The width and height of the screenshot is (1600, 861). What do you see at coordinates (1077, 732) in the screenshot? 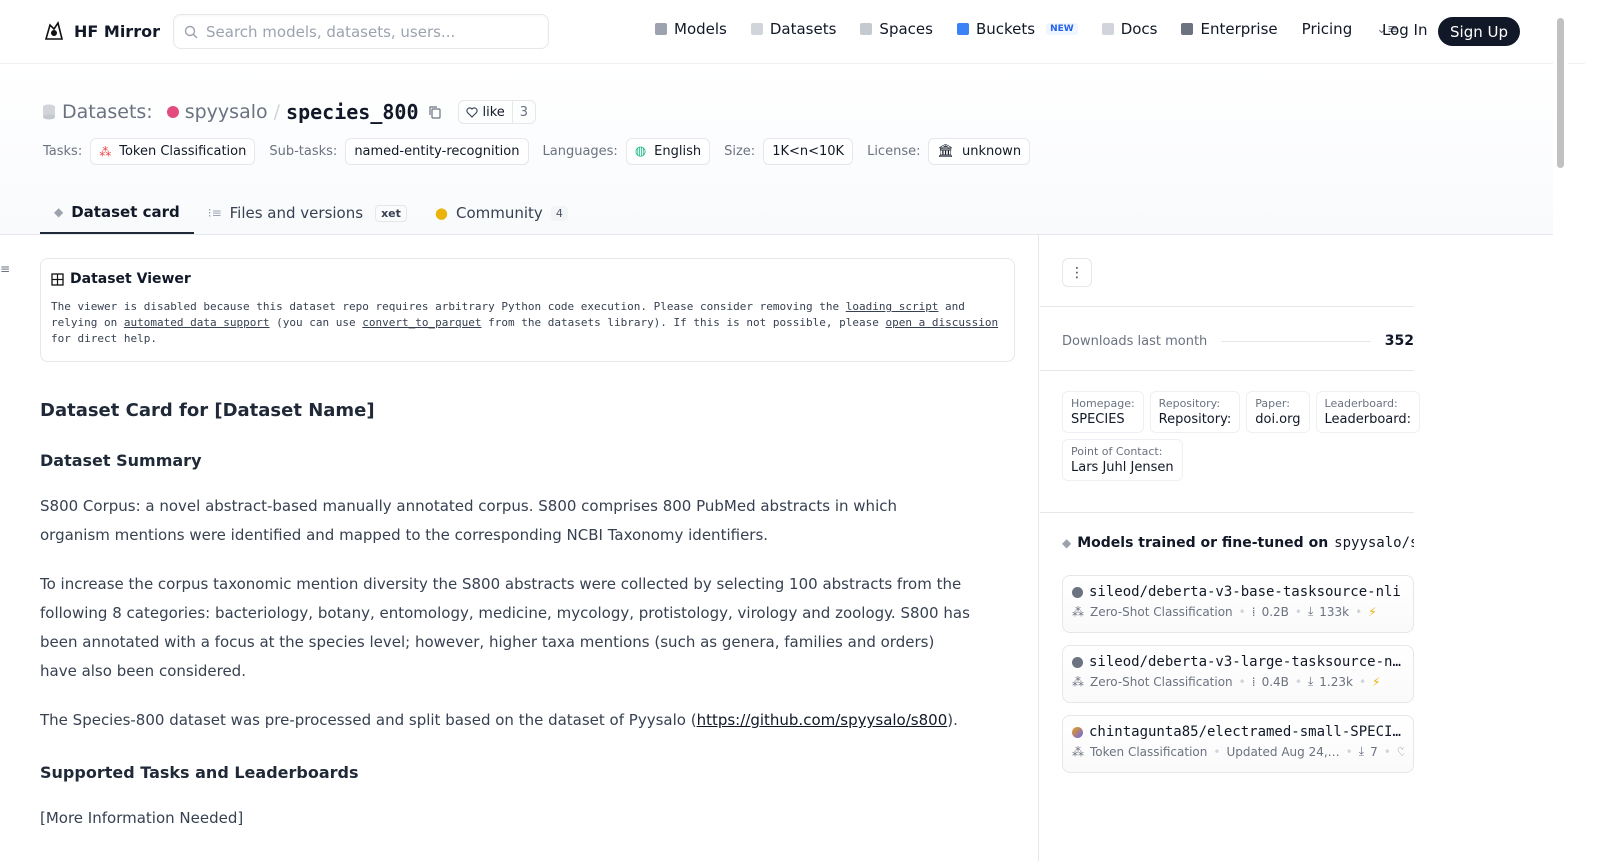
I see `model-avatar` at bounding box center [1077, 732].